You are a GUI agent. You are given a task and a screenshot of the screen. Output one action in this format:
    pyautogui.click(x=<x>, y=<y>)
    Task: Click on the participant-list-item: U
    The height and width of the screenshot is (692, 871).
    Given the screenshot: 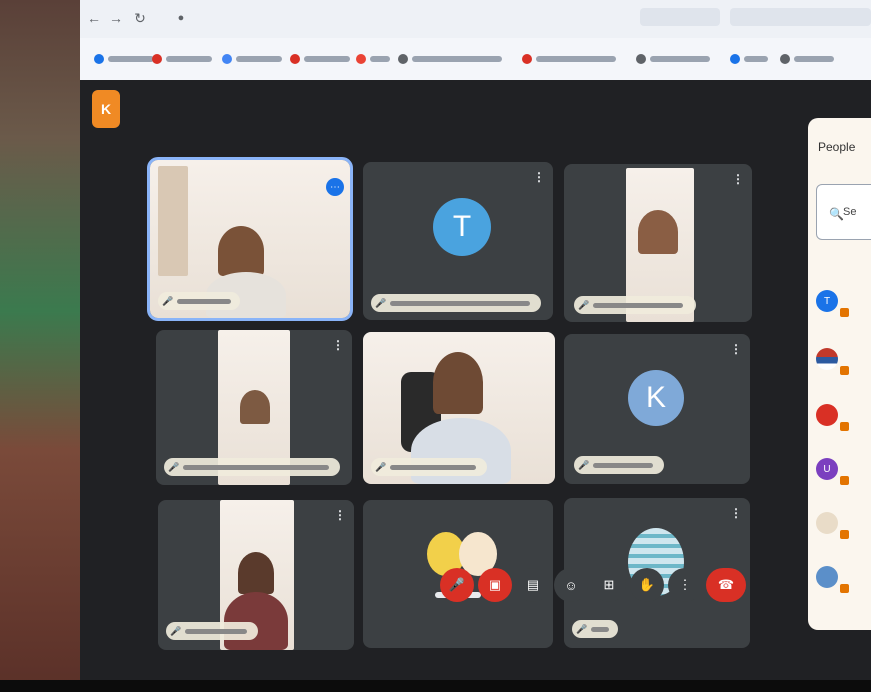 What is the action you would take?
    pyautogui.click(x=841, y=478)
    